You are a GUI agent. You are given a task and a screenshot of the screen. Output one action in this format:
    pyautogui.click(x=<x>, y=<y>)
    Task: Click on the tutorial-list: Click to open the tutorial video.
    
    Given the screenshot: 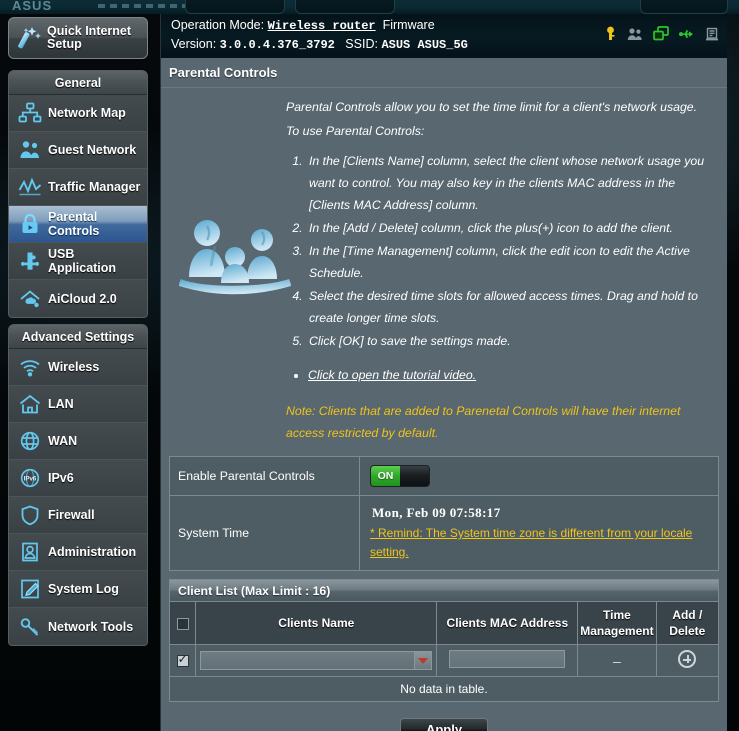 What is the action you would take?
    pyautogui.click(x=510, y=375)
    